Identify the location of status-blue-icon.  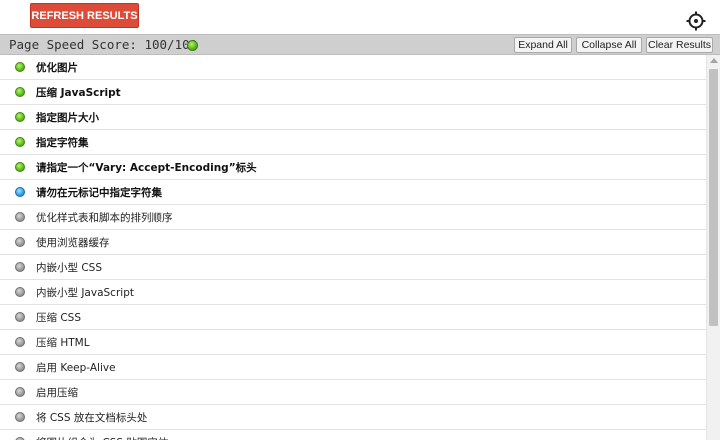
(20, 192).